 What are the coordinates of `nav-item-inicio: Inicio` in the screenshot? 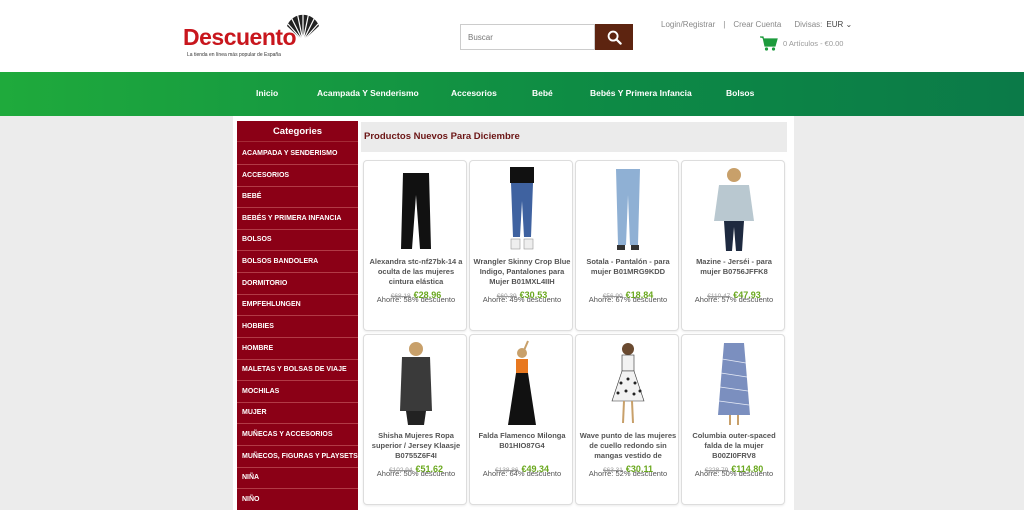 It's located at (267, 93).